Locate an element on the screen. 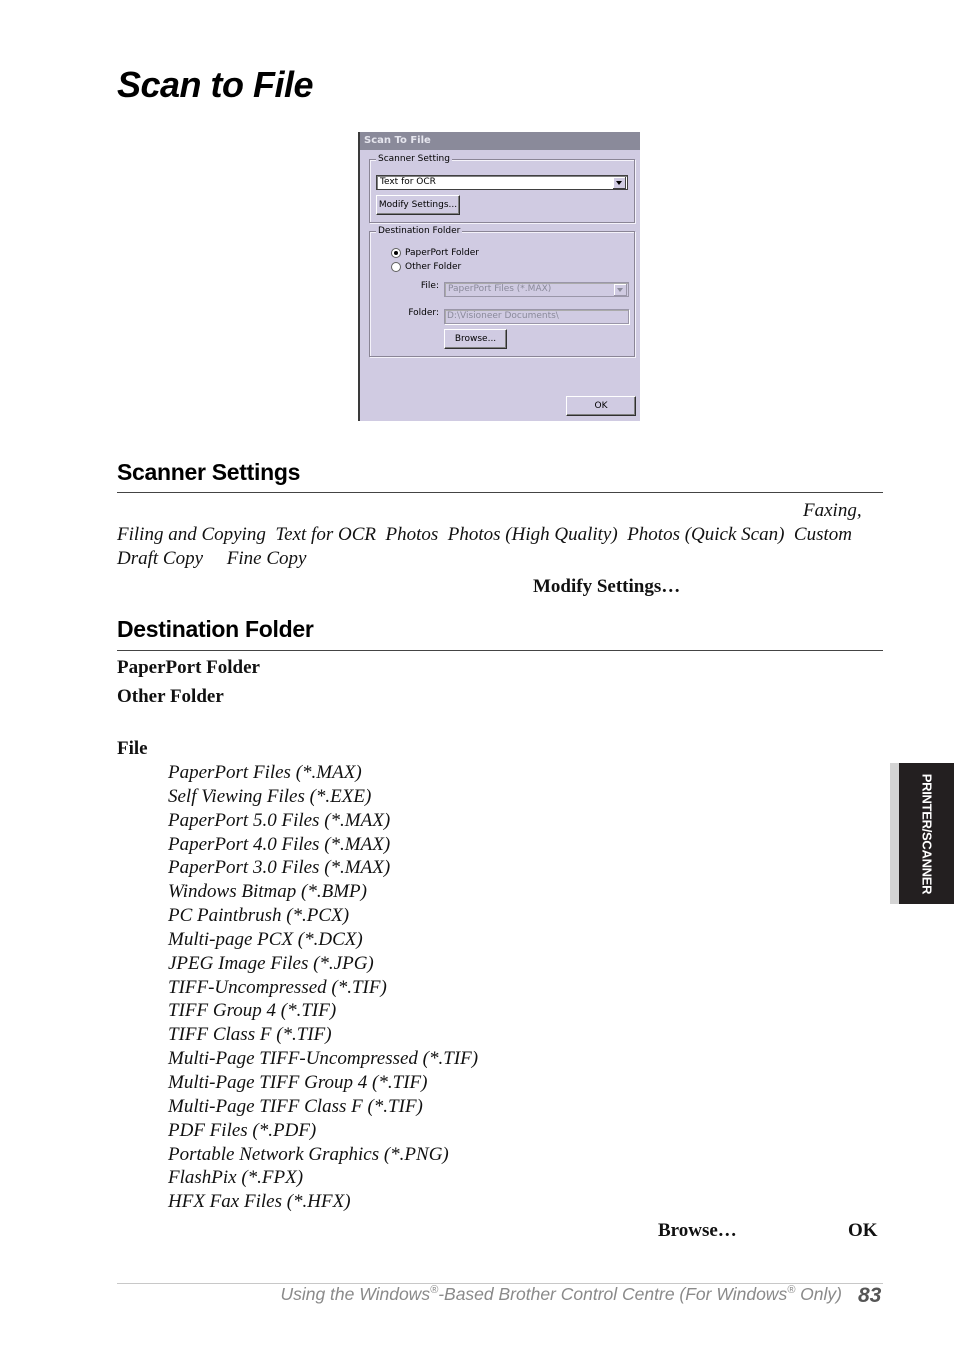 The height and width of the screenshot is (1352, 954). radio-checked-icon is located at coordinates (396, 253).